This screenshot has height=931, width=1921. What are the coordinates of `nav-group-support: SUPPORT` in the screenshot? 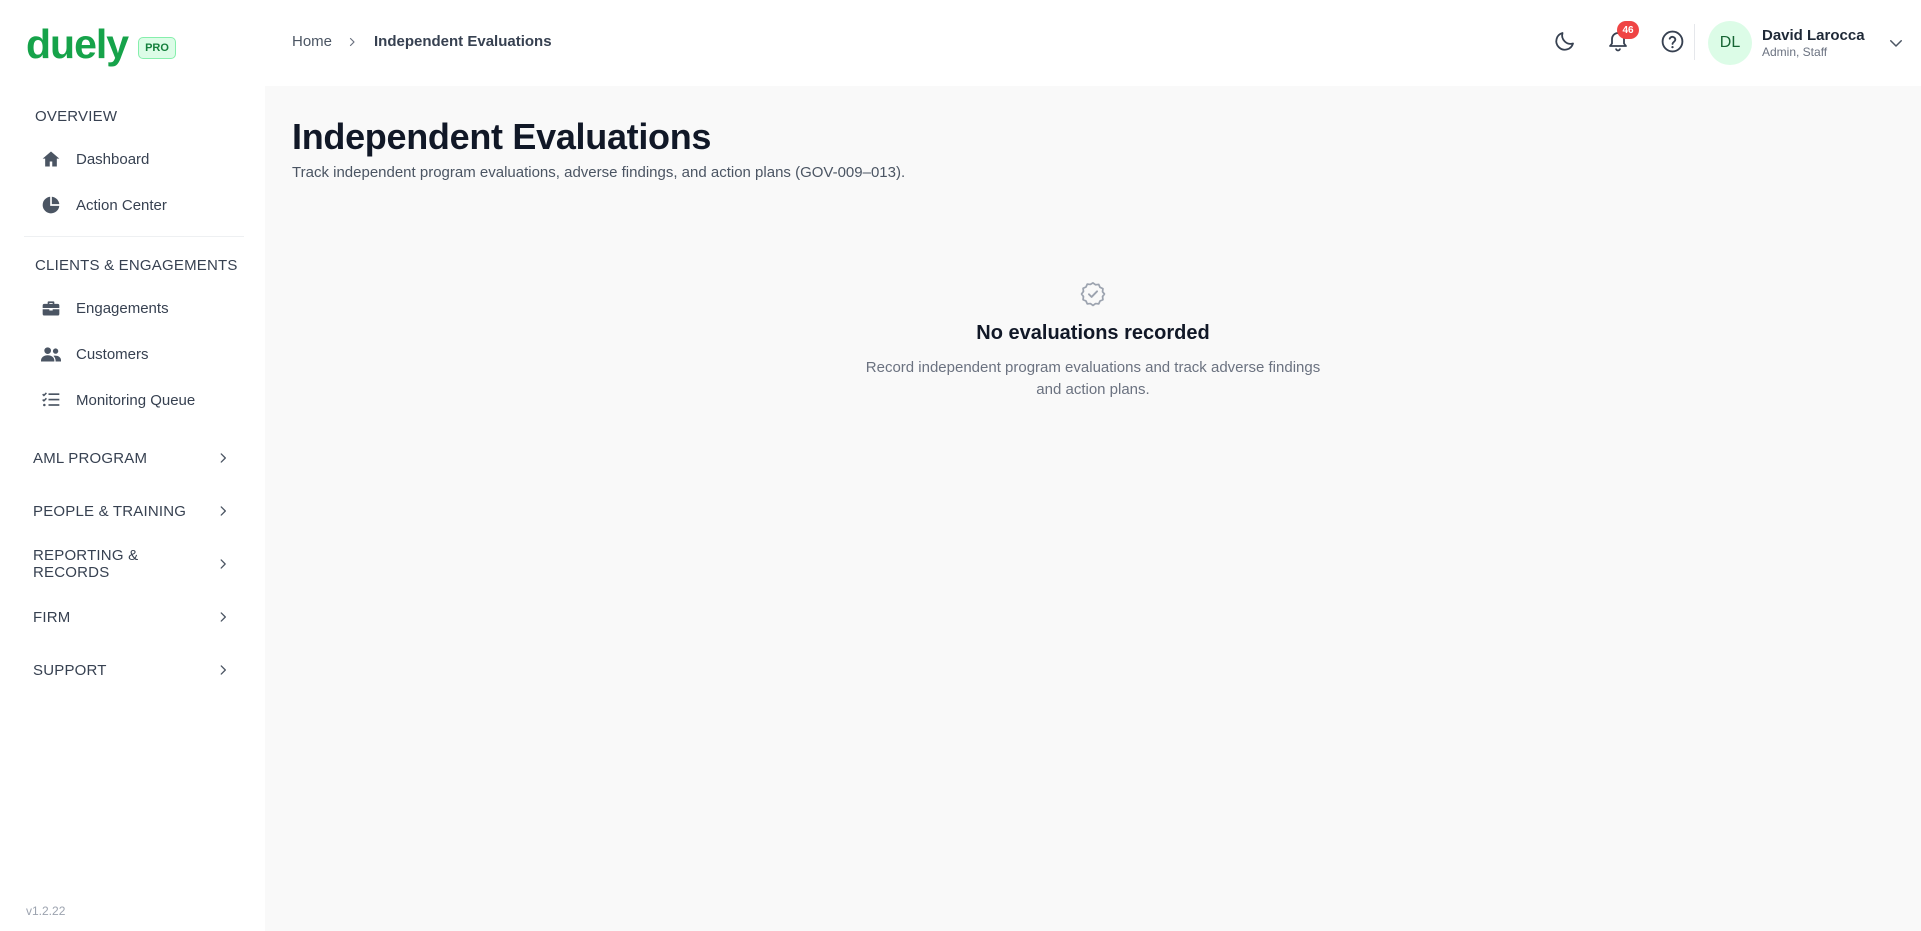 It's located at (131, 670).